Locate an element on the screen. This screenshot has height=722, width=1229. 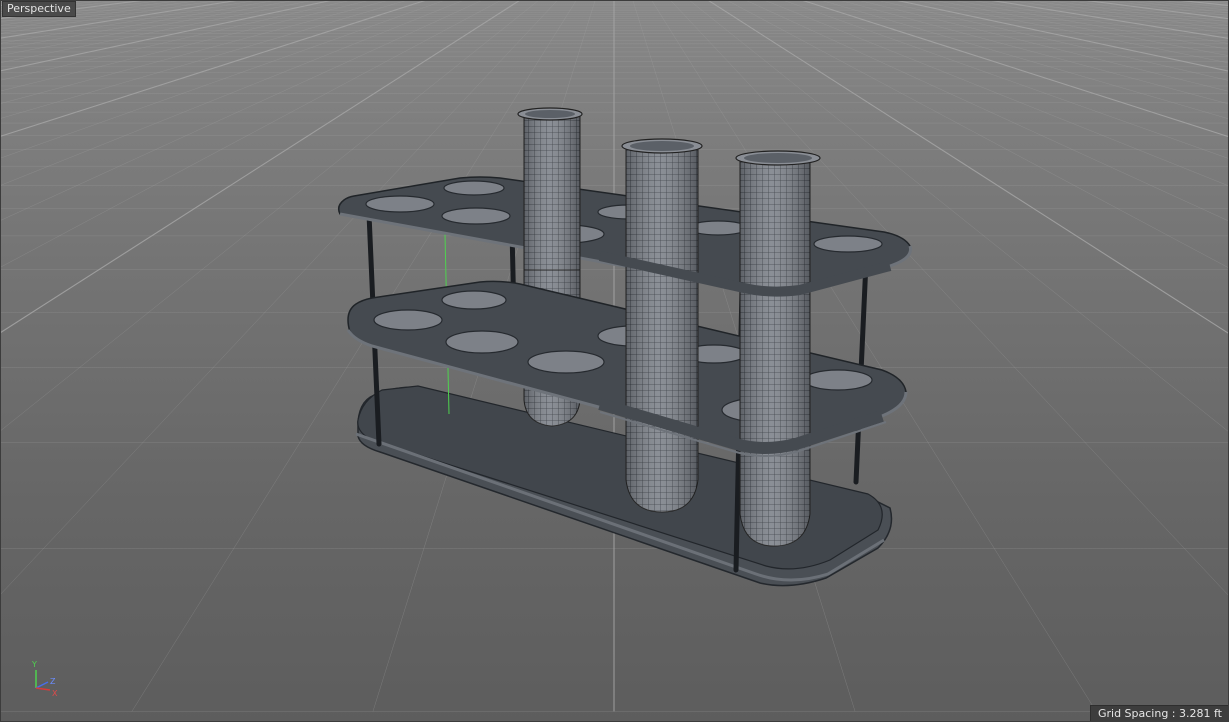
y-axis-label: Y is located at coordinates (34, 664).